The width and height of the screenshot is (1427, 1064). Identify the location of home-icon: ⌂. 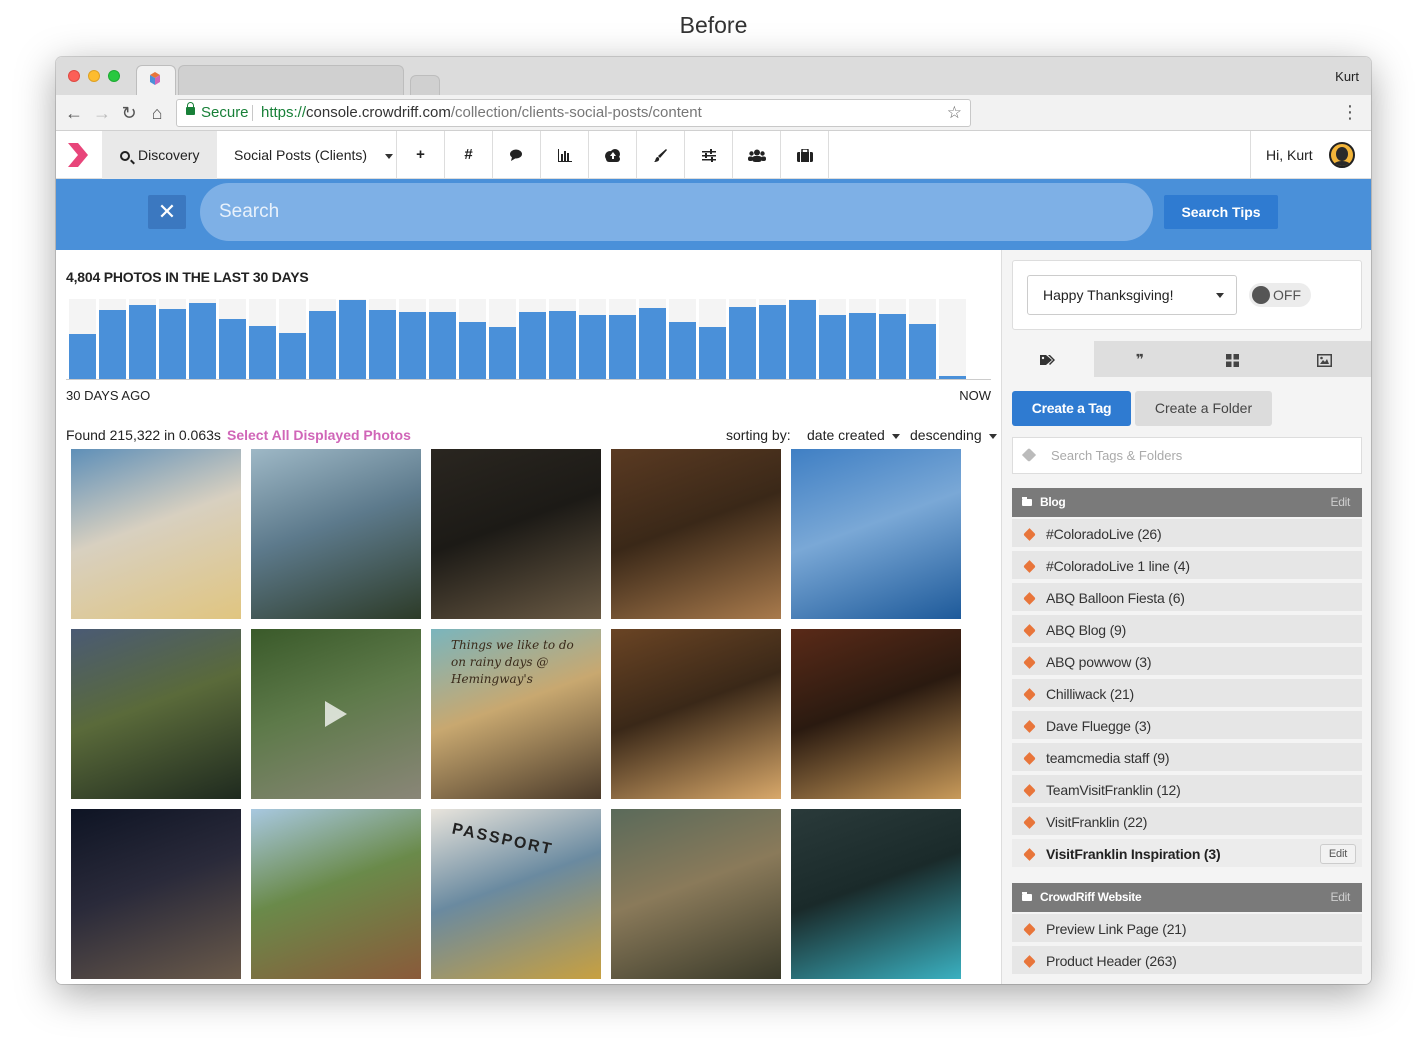
(157, 113).